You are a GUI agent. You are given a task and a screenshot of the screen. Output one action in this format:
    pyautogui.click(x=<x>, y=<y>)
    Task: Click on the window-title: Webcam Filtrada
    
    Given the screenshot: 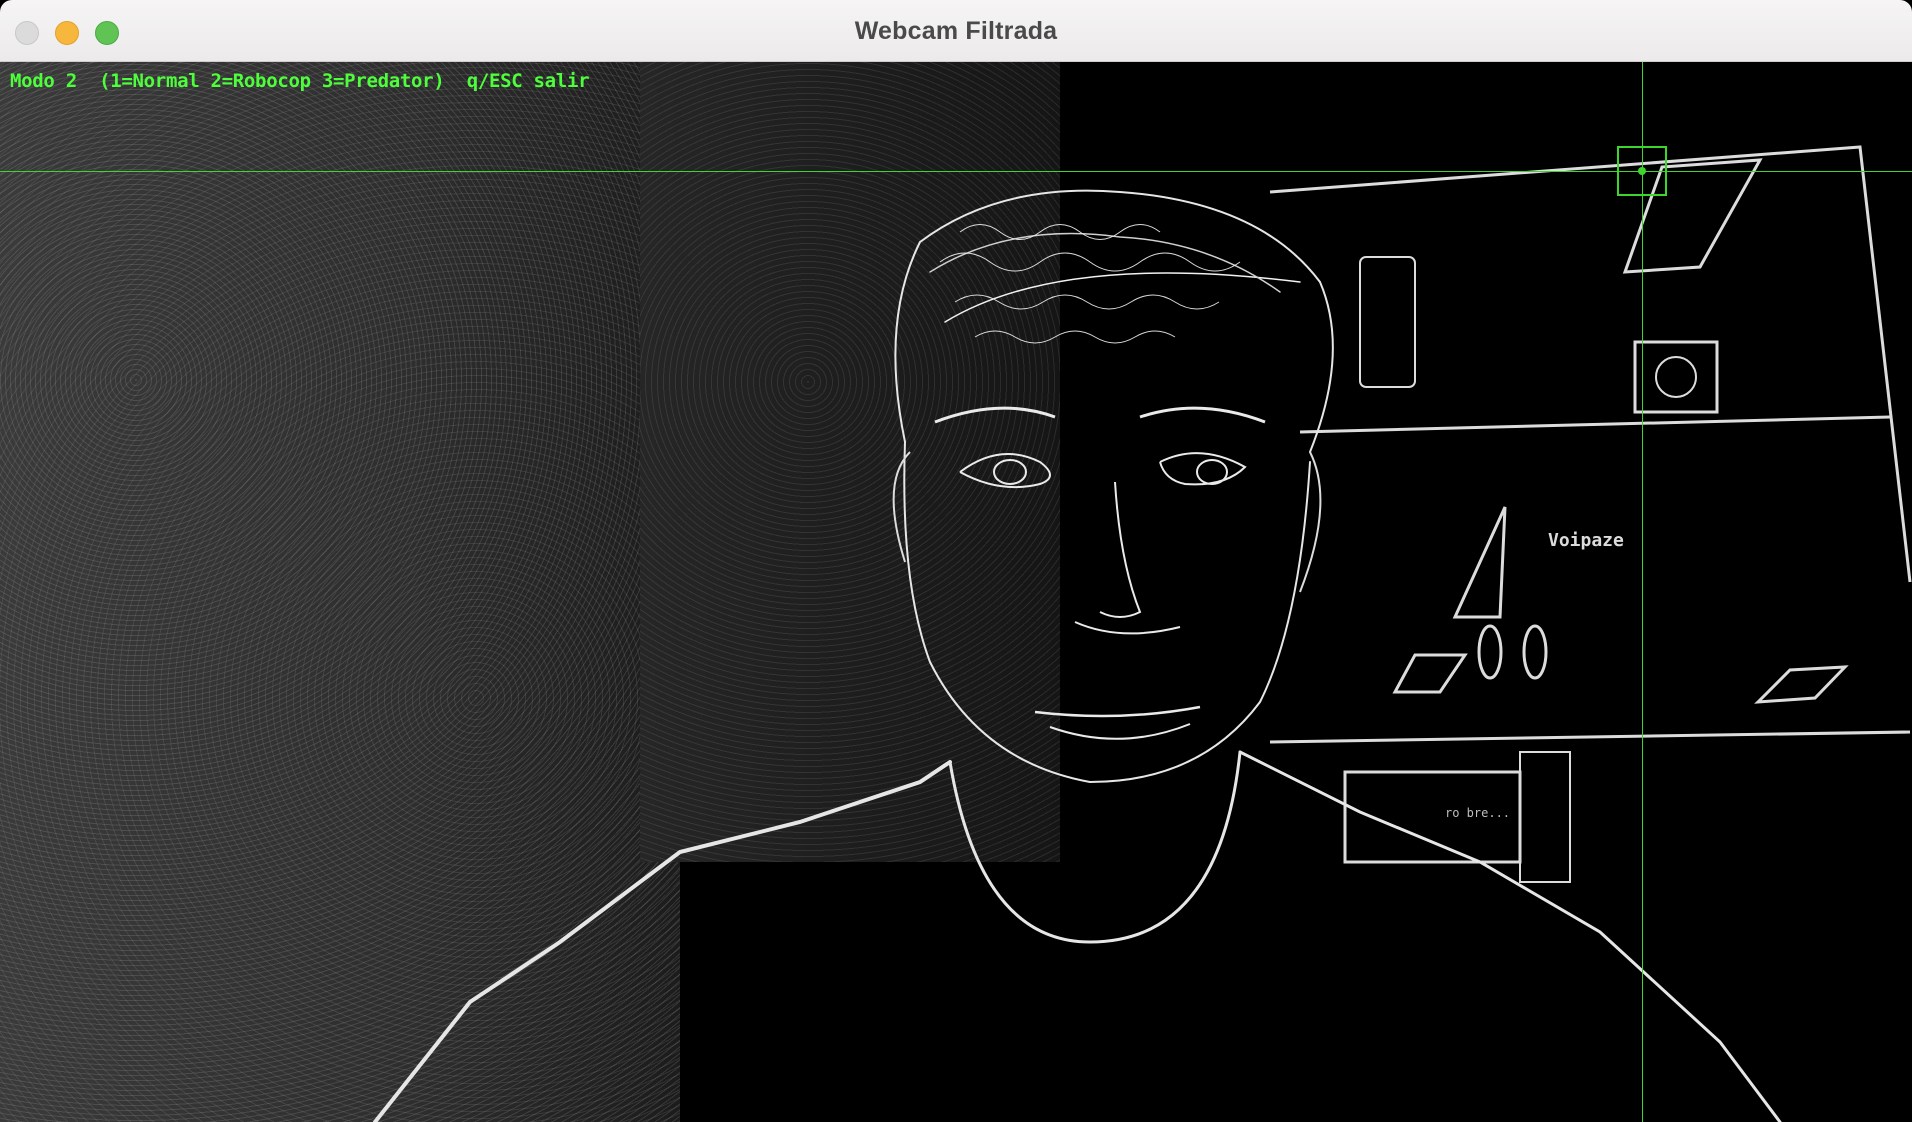 What is the action you would take?
    pyautogui.click(x=956, y=31)
    